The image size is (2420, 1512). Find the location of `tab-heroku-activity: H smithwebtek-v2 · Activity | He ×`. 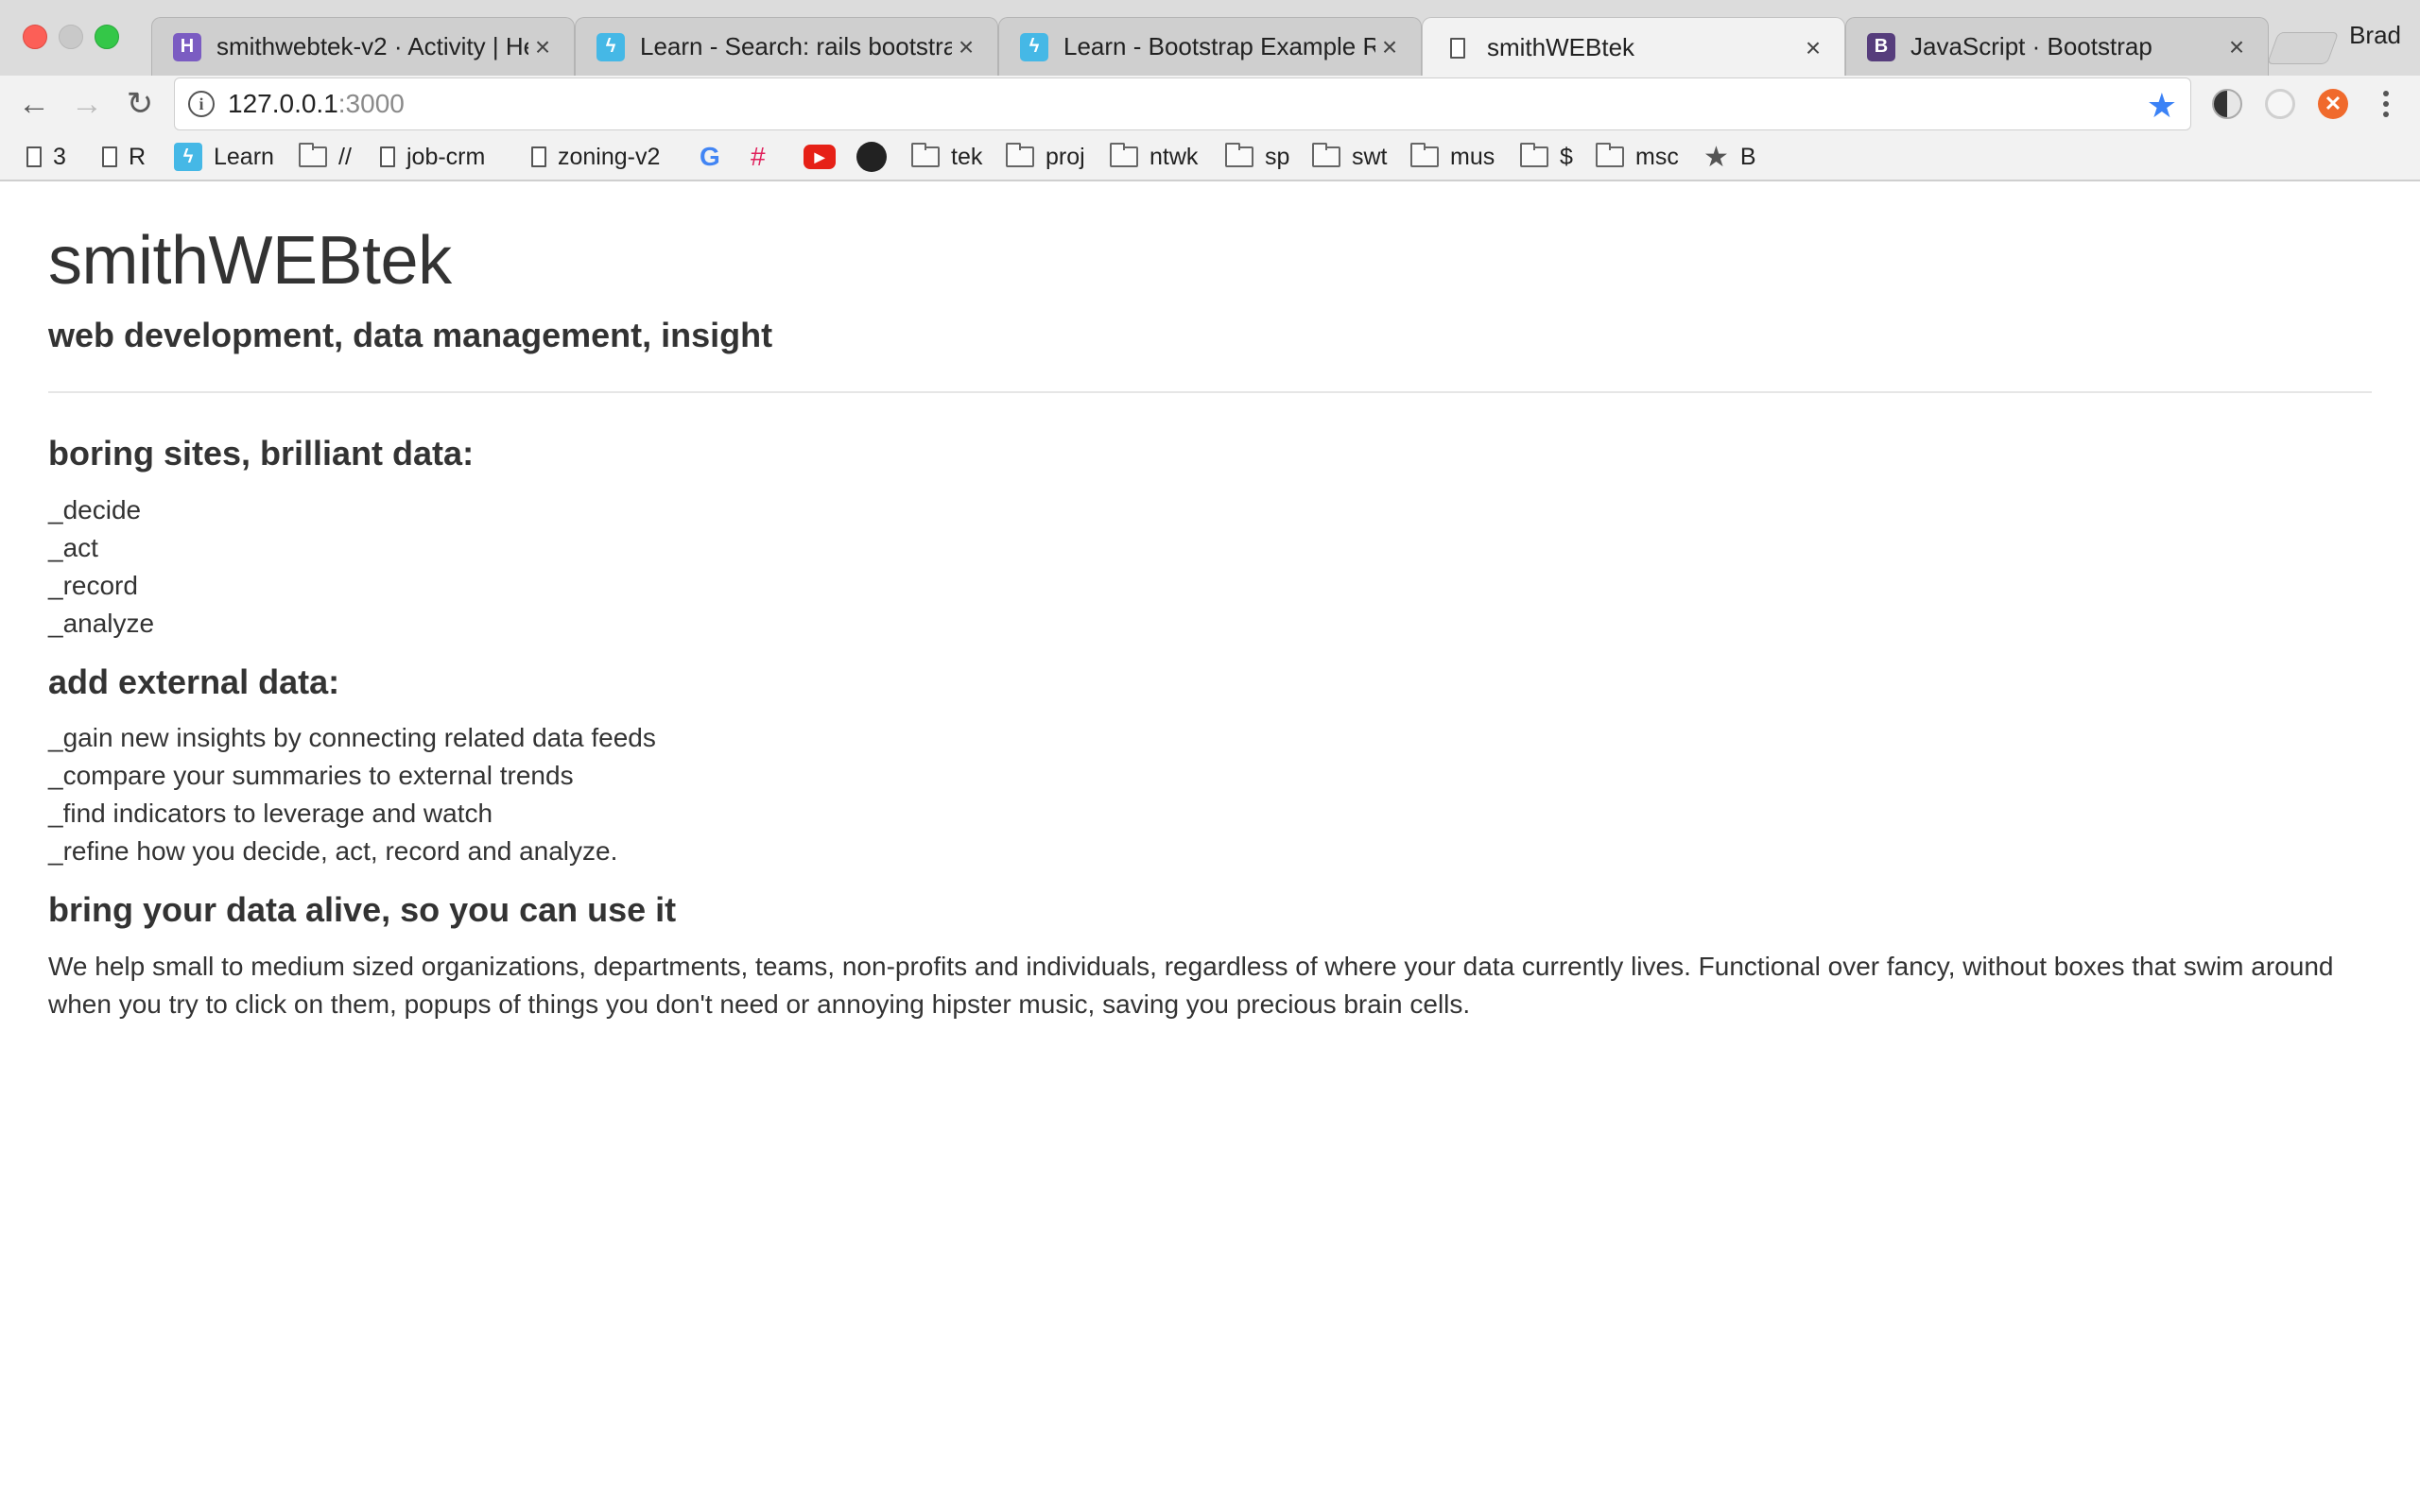

tab-heroku-activity: H smithwebtek-v2 · Activity | He × is located at coordinates (363, 46).